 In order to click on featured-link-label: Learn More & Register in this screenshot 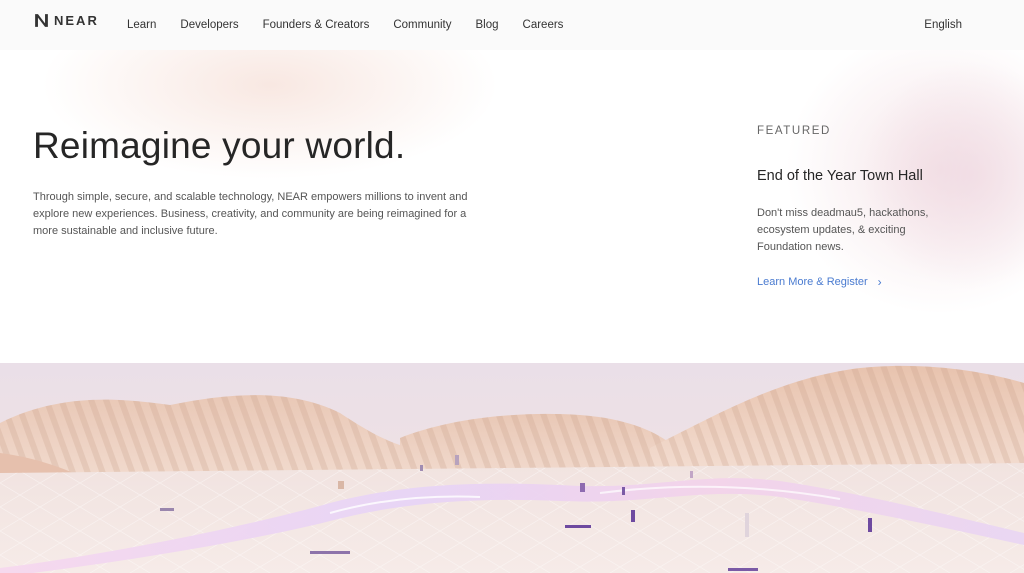, I will do `click(812, 282)`.